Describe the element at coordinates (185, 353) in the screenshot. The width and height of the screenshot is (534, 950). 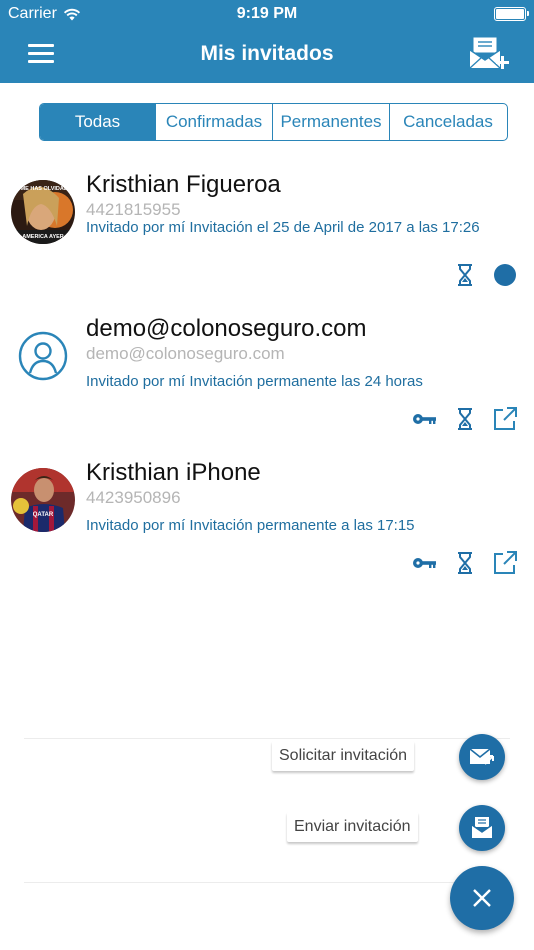
I see `guest-email: demo@colonoseguro.com` at that location.